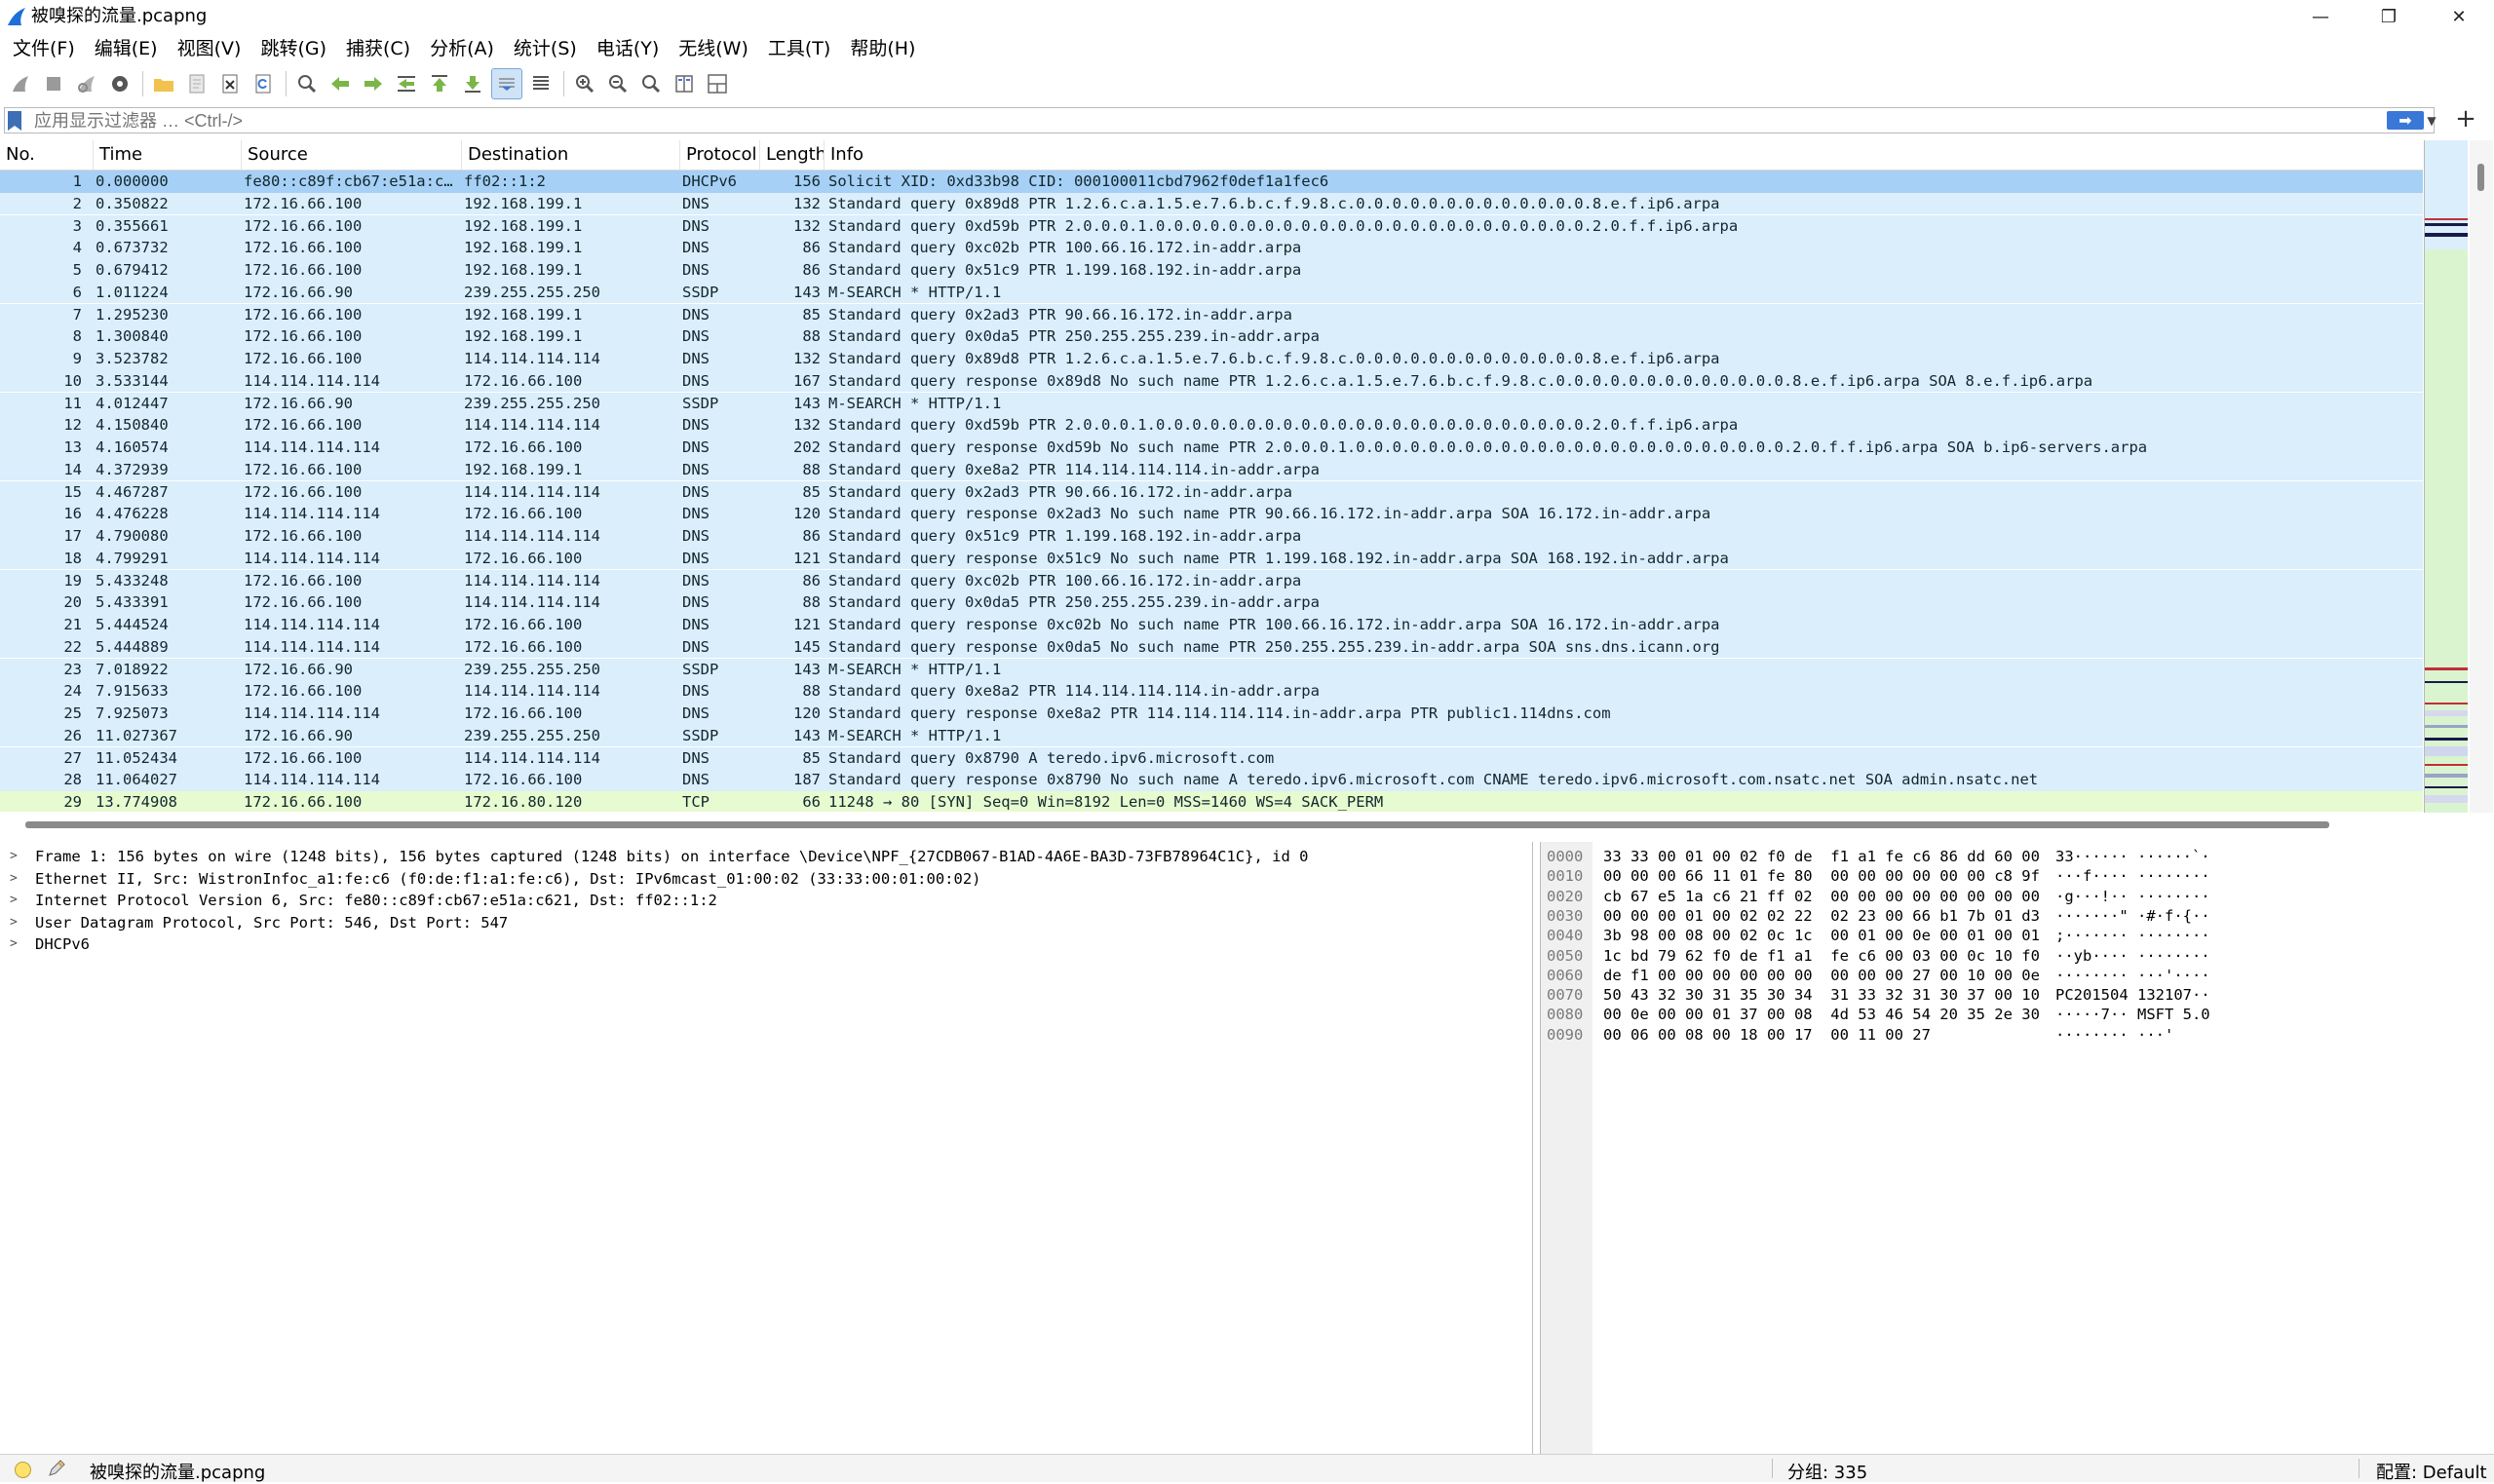 This screenshot has height=1484, width=2494. I want to click on hex-ascii: ·g···!·· ········, so click(2132, 897).